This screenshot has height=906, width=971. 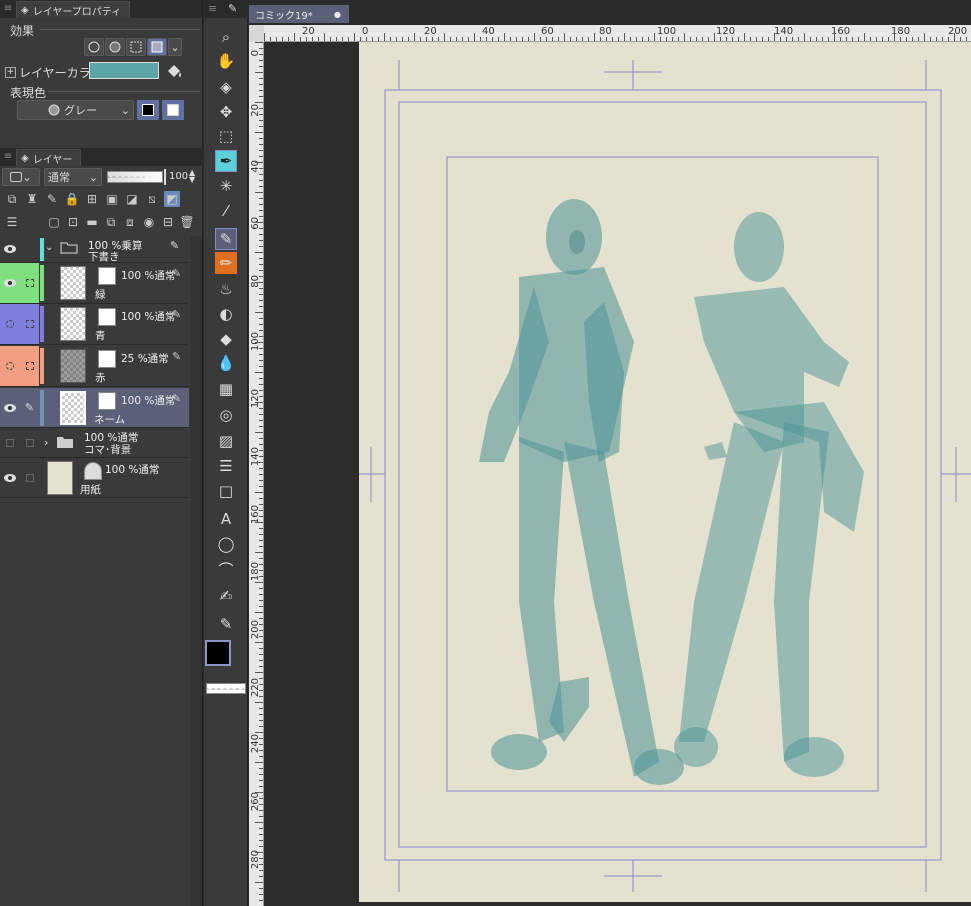 What do you see at coordinates (29, 407) in the screenshot?
I see `pen-edit-icon: ✎` at bounding box center [29, 407].